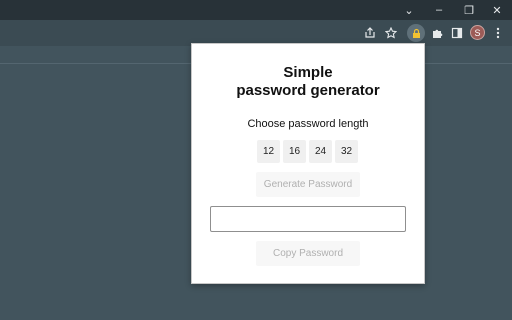  Describe the element at coordinates (308, 124) in the screenshot. I see `length-label: Choose password length` at that location.